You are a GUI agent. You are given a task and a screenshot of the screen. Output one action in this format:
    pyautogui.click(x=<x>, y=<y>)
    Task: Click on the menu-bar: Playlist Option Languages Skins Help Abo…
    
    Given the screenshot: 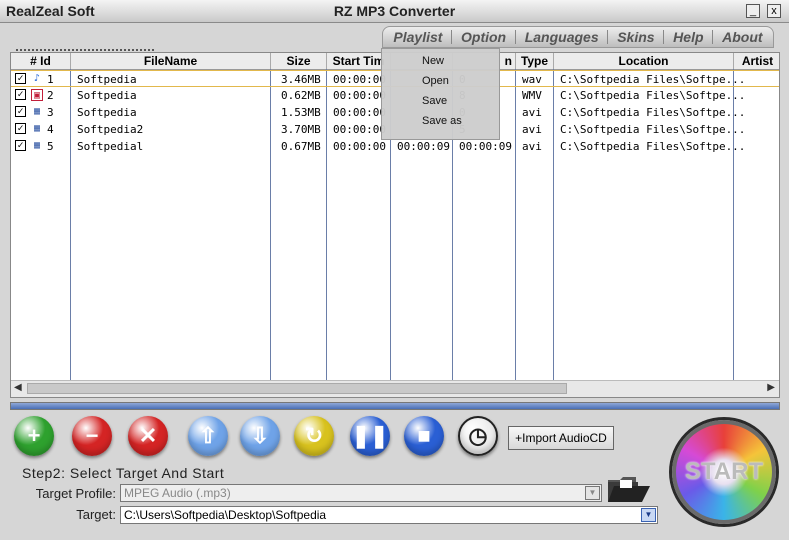 What is the action you would take?
    pyautogui.click(x=578, y=37)
    